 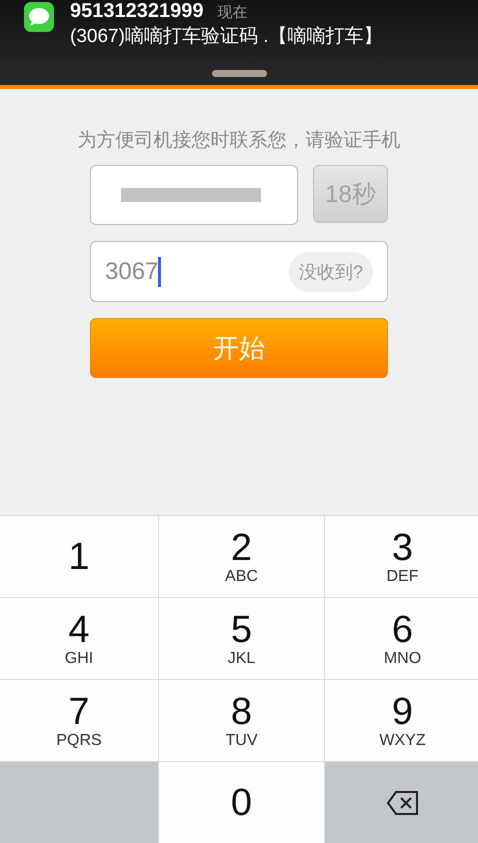 I want to click on keypad-key: 1, so click(x=79, y=556).